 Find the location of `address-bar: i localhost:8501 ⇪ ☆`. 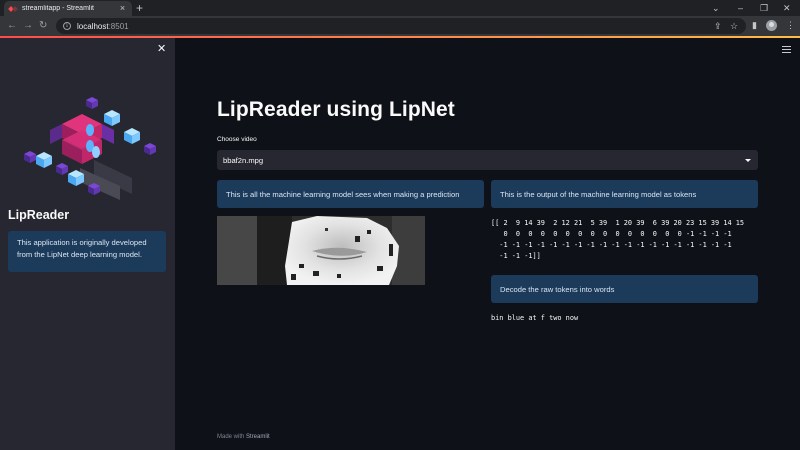

address-bar: i localhost:8501 ⇪ ☆ is located at coordinates (401, 26).